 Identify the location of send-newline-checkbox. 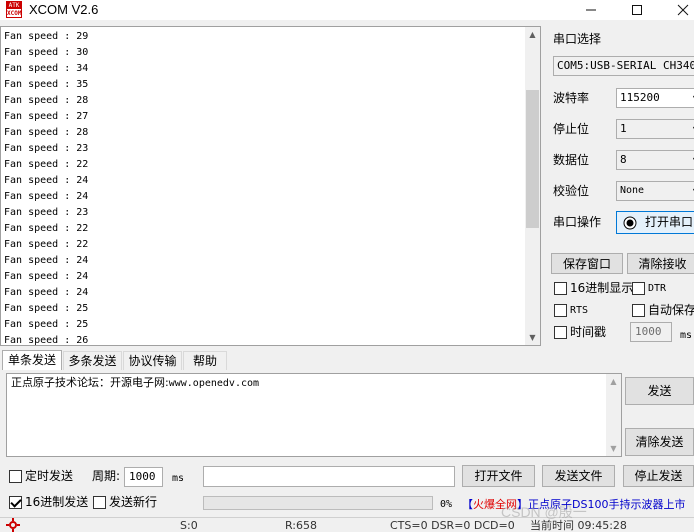
(99, 502).